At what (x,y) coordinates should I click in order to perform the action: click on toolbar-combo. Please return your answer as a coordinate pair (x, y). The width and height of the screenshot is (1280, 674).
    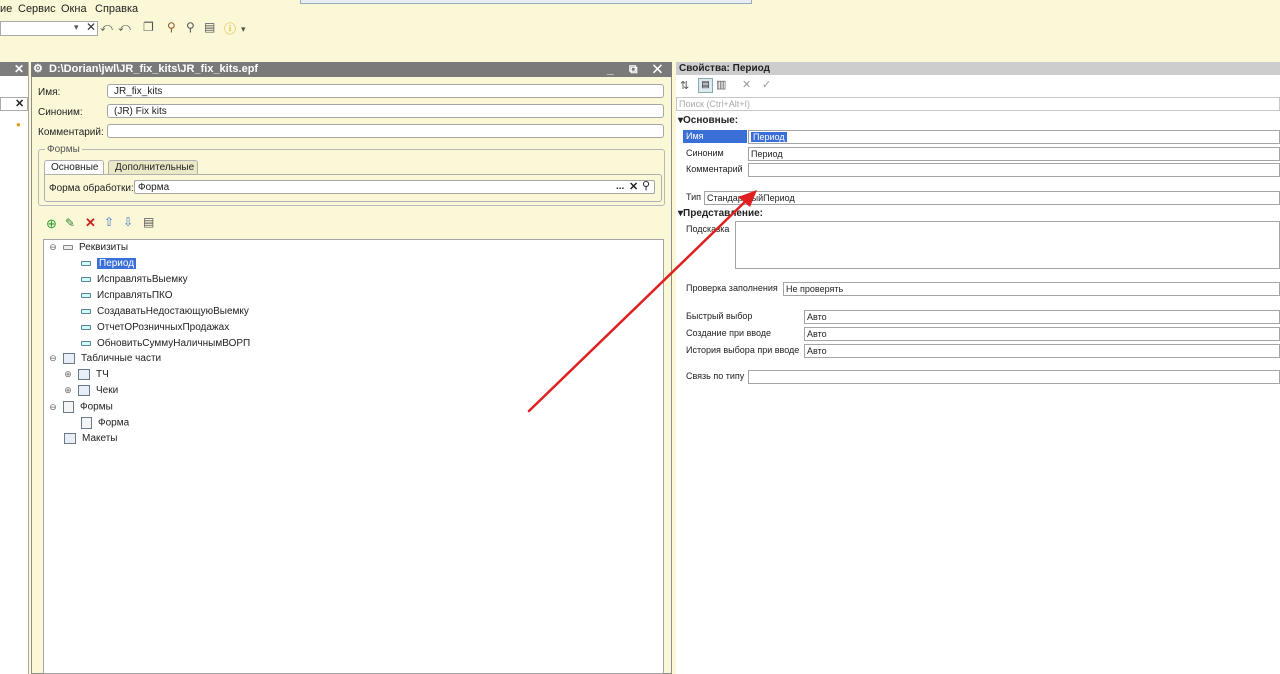
    Looking at the image, I should click on (49, 28).